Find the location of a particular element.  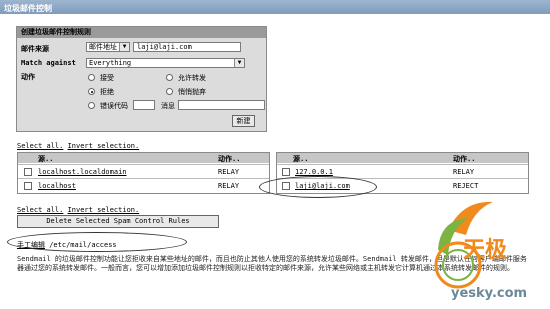

message-label: 消息 is located at coordinates (168, 106).